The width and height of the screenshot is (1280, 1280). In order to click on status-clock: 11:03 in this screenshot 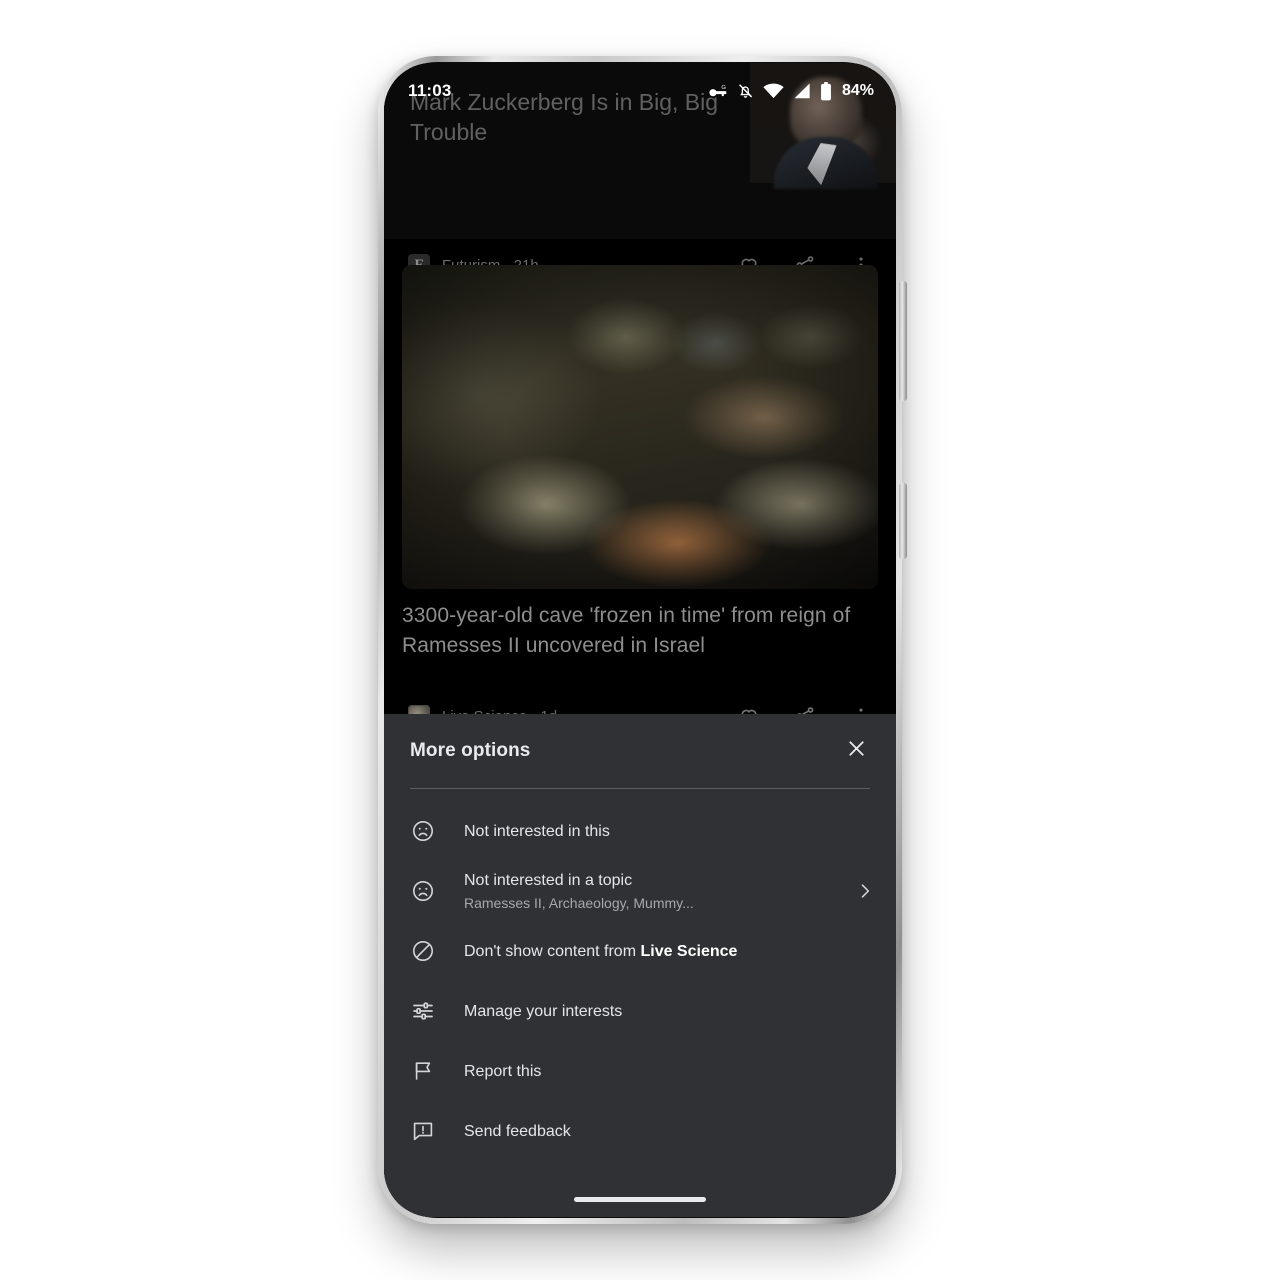, I will do `click(430, 90)`.